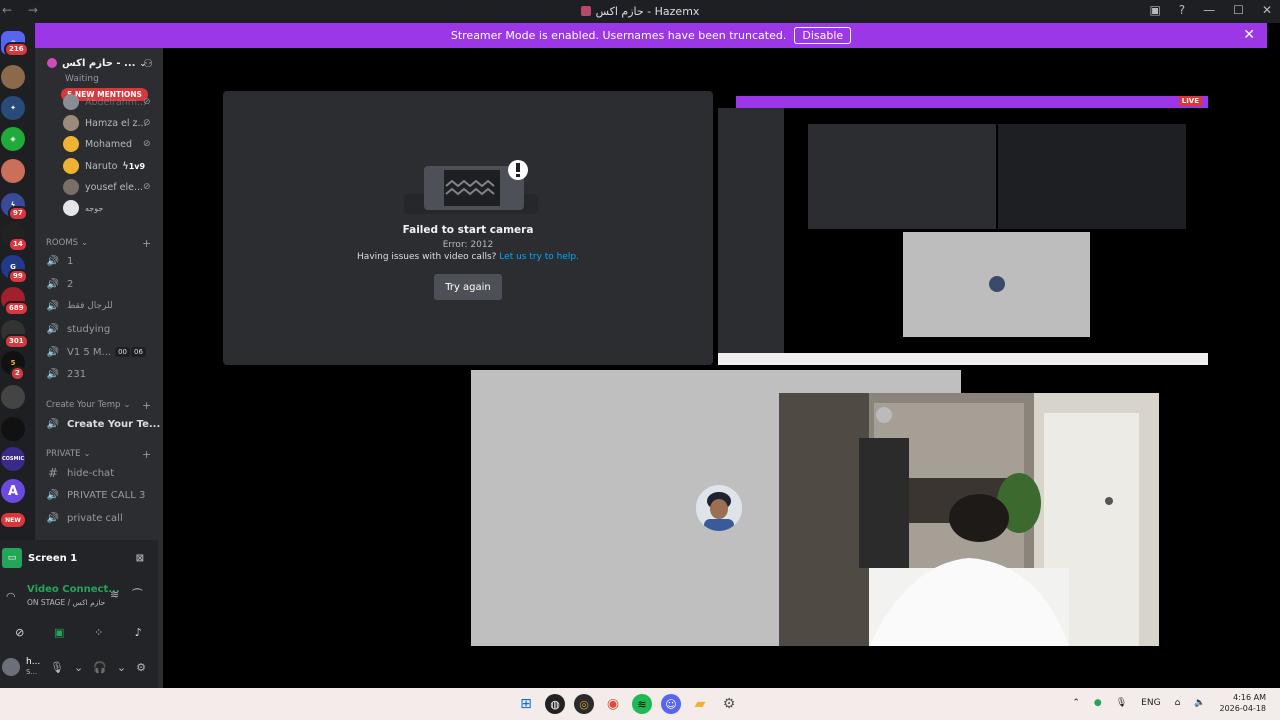 Image resolution: width=1280 pixels, height=720 pixels. What do you see at coordinates (78, 329) in the screenshot?
I see `channel-item: 🔊 studying` at bounding box center [78, 329].